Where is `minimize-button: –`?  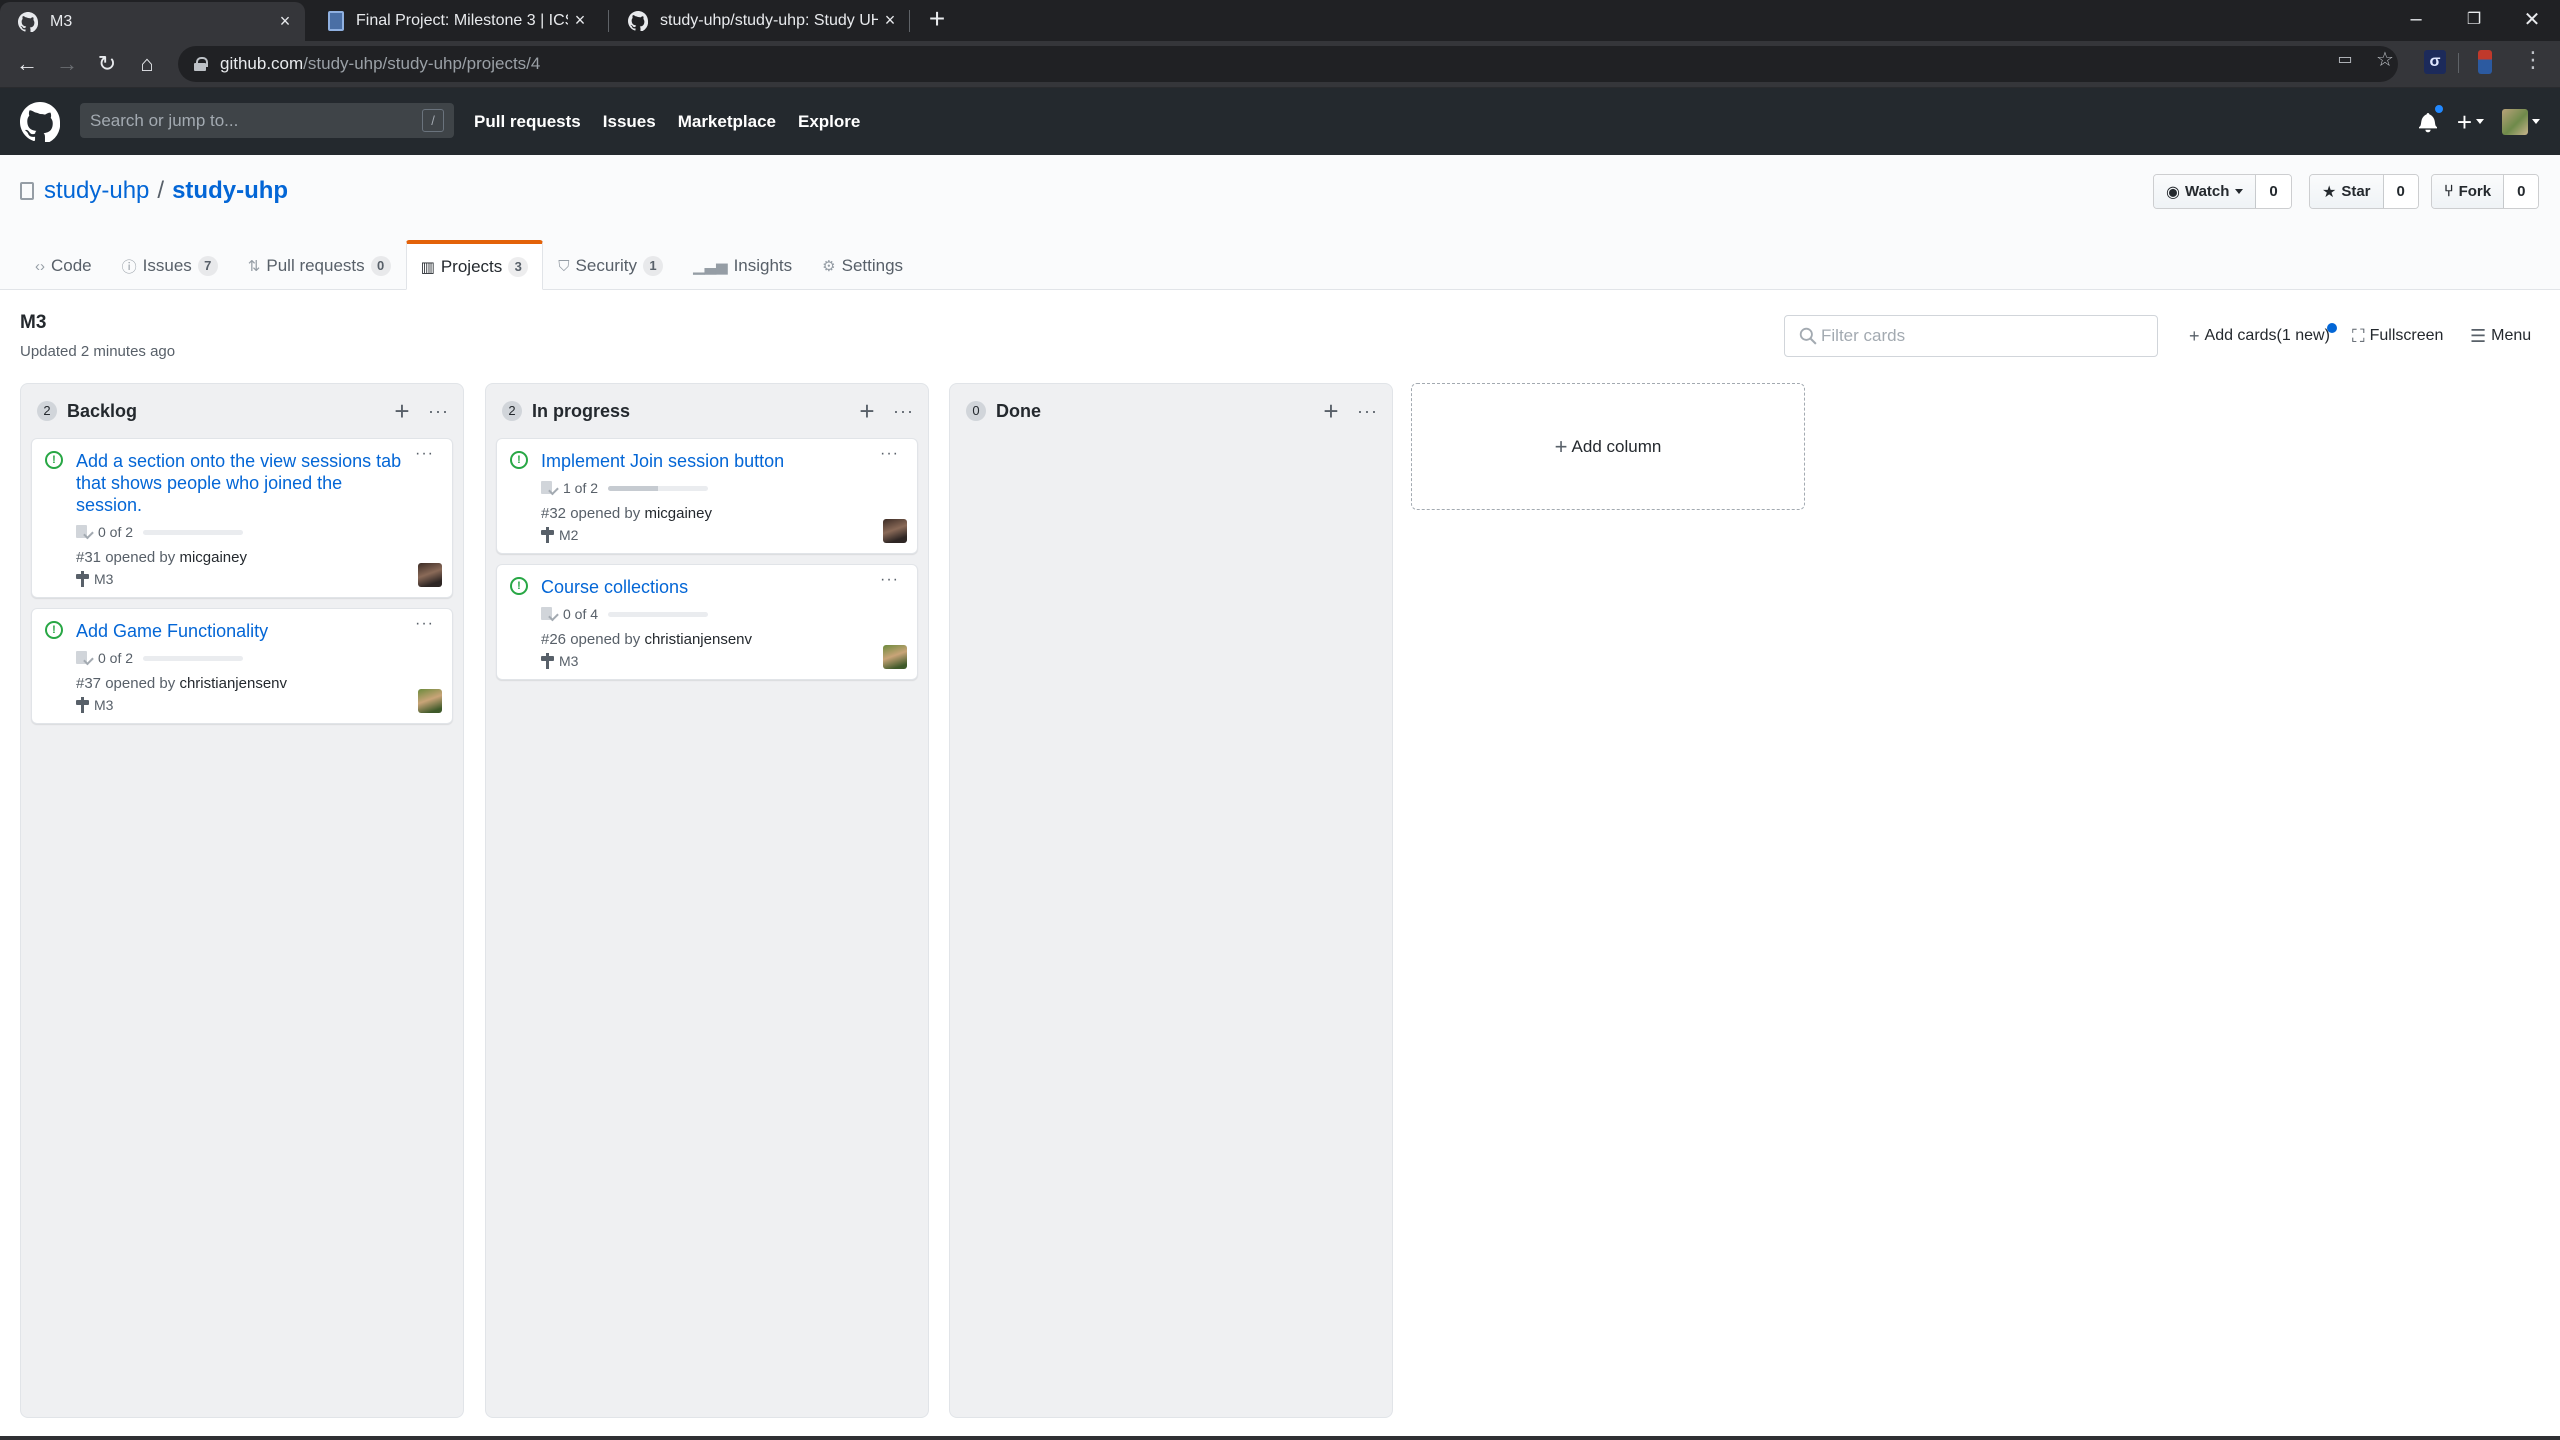 minimize-button: – is located at coordinates (2416, 19).